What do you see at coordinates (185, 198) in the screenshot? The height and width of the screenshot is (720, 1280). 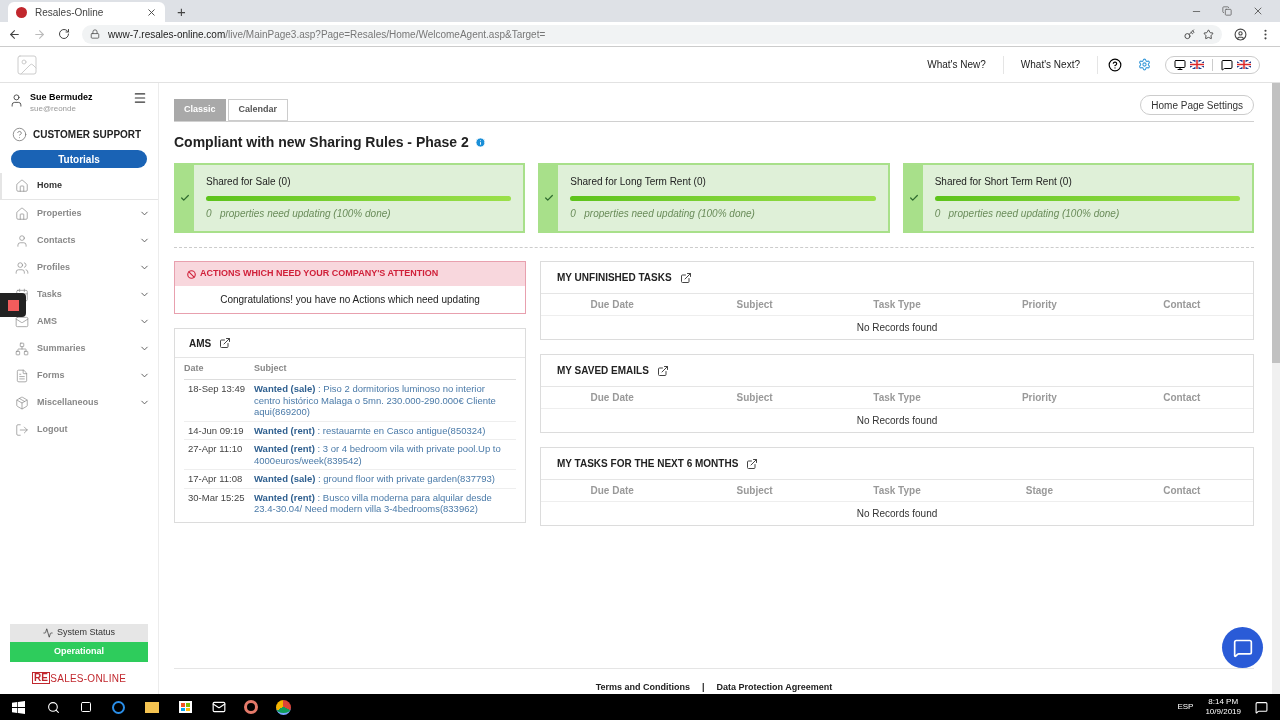 I see `check-icon` at bounding box center [185, 198].